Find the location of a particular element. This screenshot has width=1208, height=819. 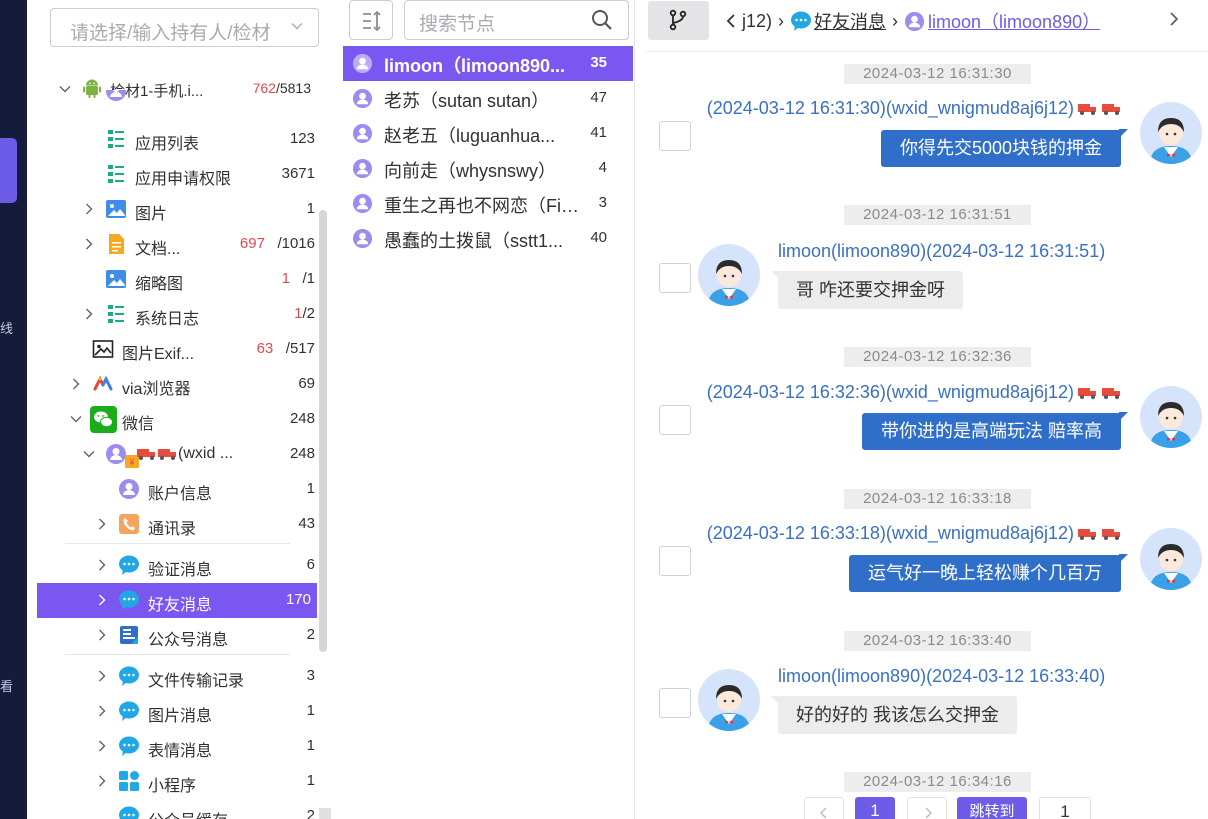

pager-prev-button is located at coordinates (824, 808).